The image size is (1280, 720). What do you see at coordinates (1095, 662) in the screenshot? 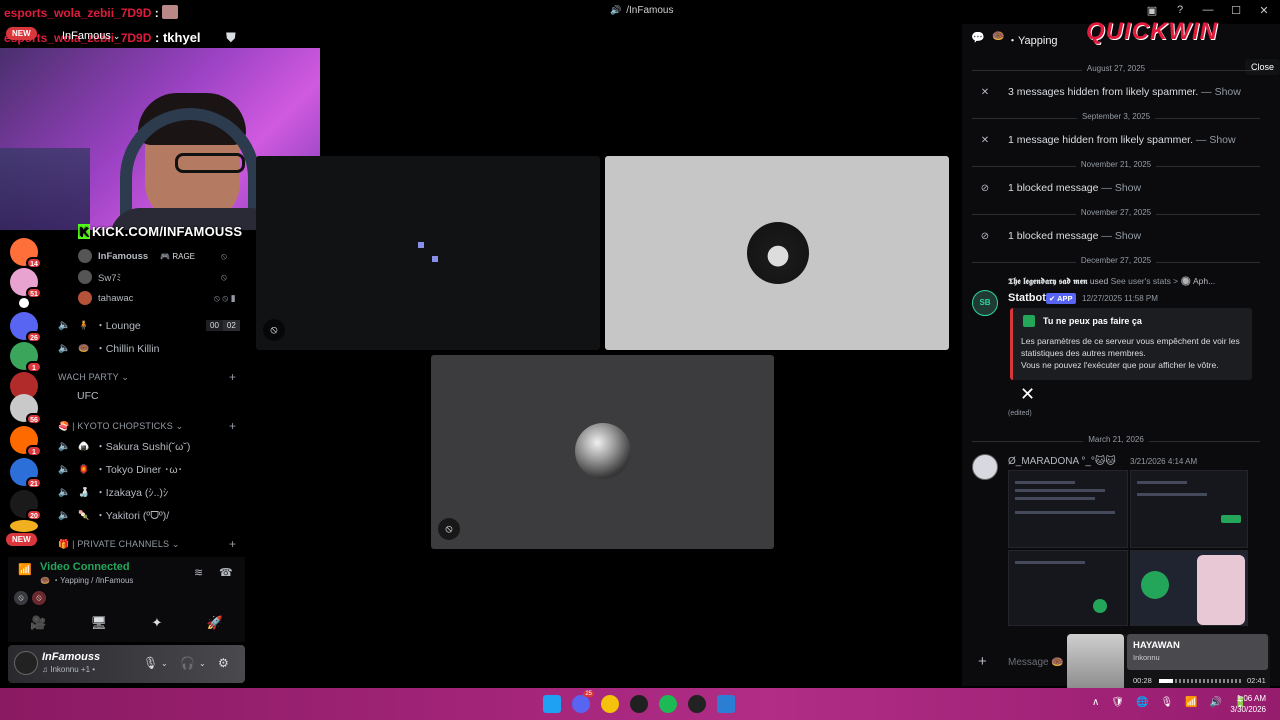
I see `album-cover` at bounding box center [1095, 662].